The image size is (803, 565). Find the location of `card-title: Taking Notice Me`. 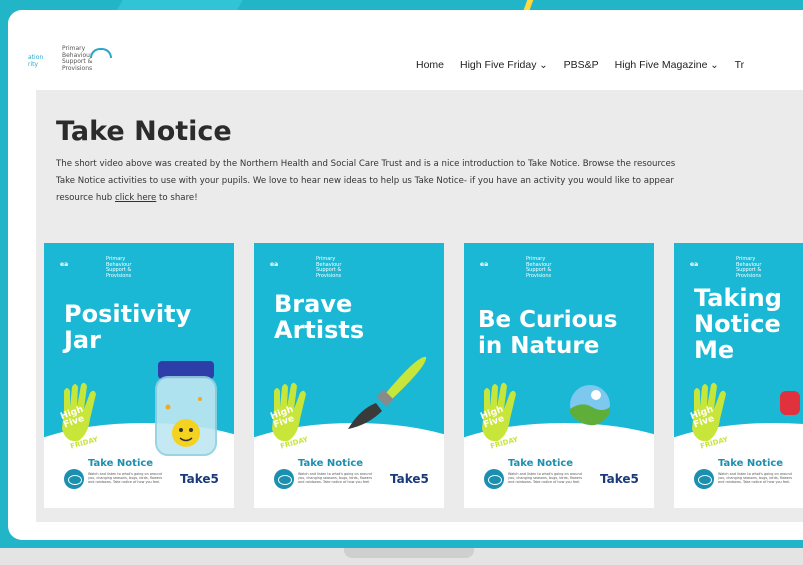

card-title: Taking Notice Me is located at coordinates (738, 324).